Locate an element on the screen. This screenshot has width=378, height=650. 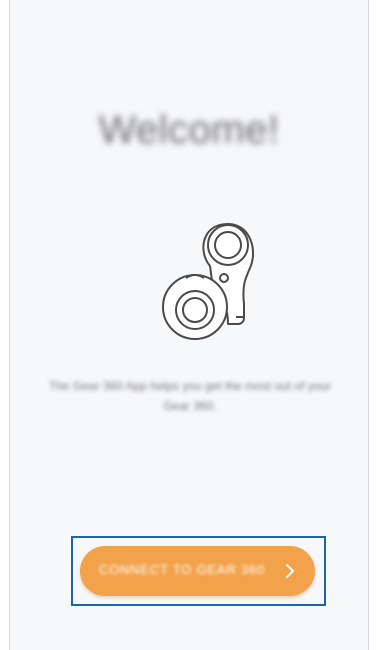
chevron-right-icon is located at coordinates (290, 571).